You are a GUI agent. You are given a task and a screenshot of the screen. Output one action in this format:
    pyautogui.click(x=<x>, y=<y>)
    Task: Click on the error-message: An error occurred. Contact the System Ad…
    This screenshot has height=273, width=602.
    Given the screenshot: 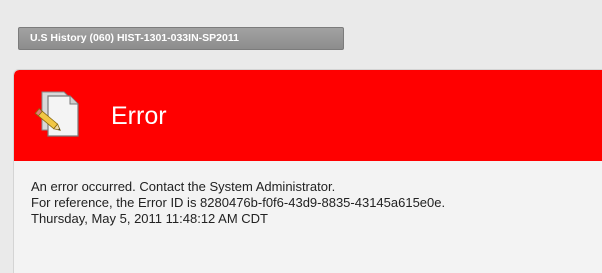 What is the action you would take?
    pyautogui.click(x=238, y=203)
    